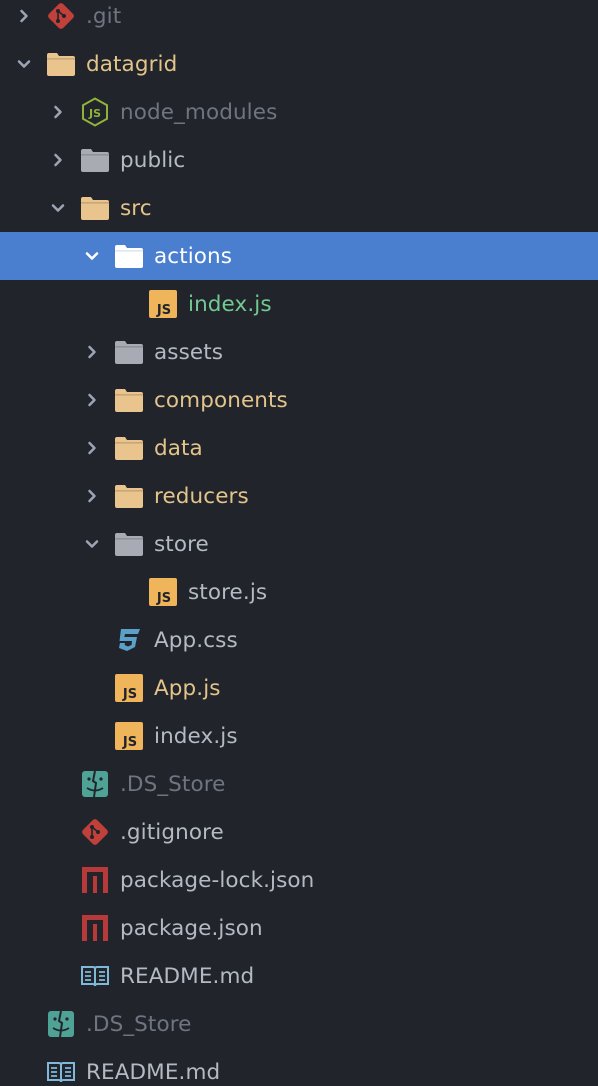 This screenshot has height=1086, width=598. What do you see at coordinates (299, 256) in the screenshot?
I see `tree-item-actions: actions` at bounding box center [299, 256].